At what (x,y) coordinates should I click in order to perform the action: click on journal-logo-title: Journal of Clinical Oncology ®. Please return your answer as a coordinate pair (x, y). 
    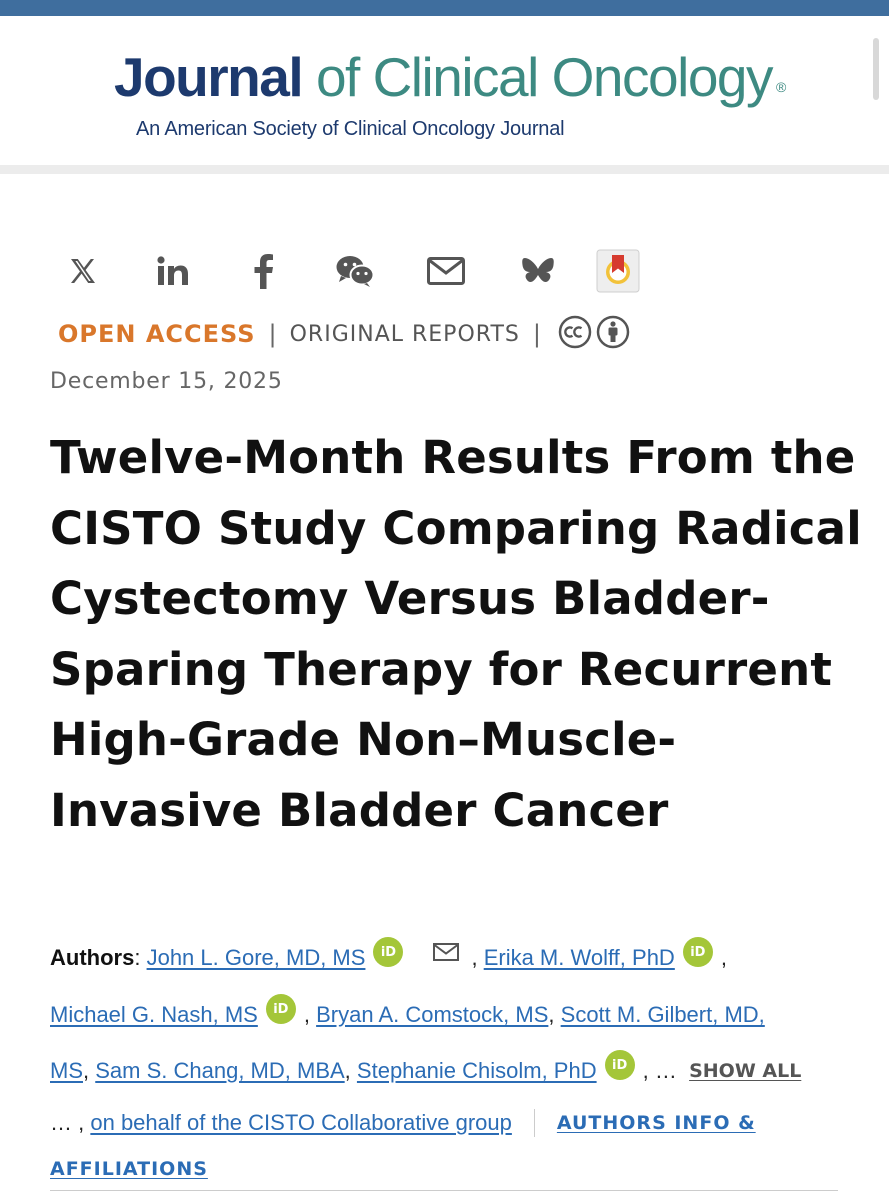
    Looking at the image, I should click on (450, 77).